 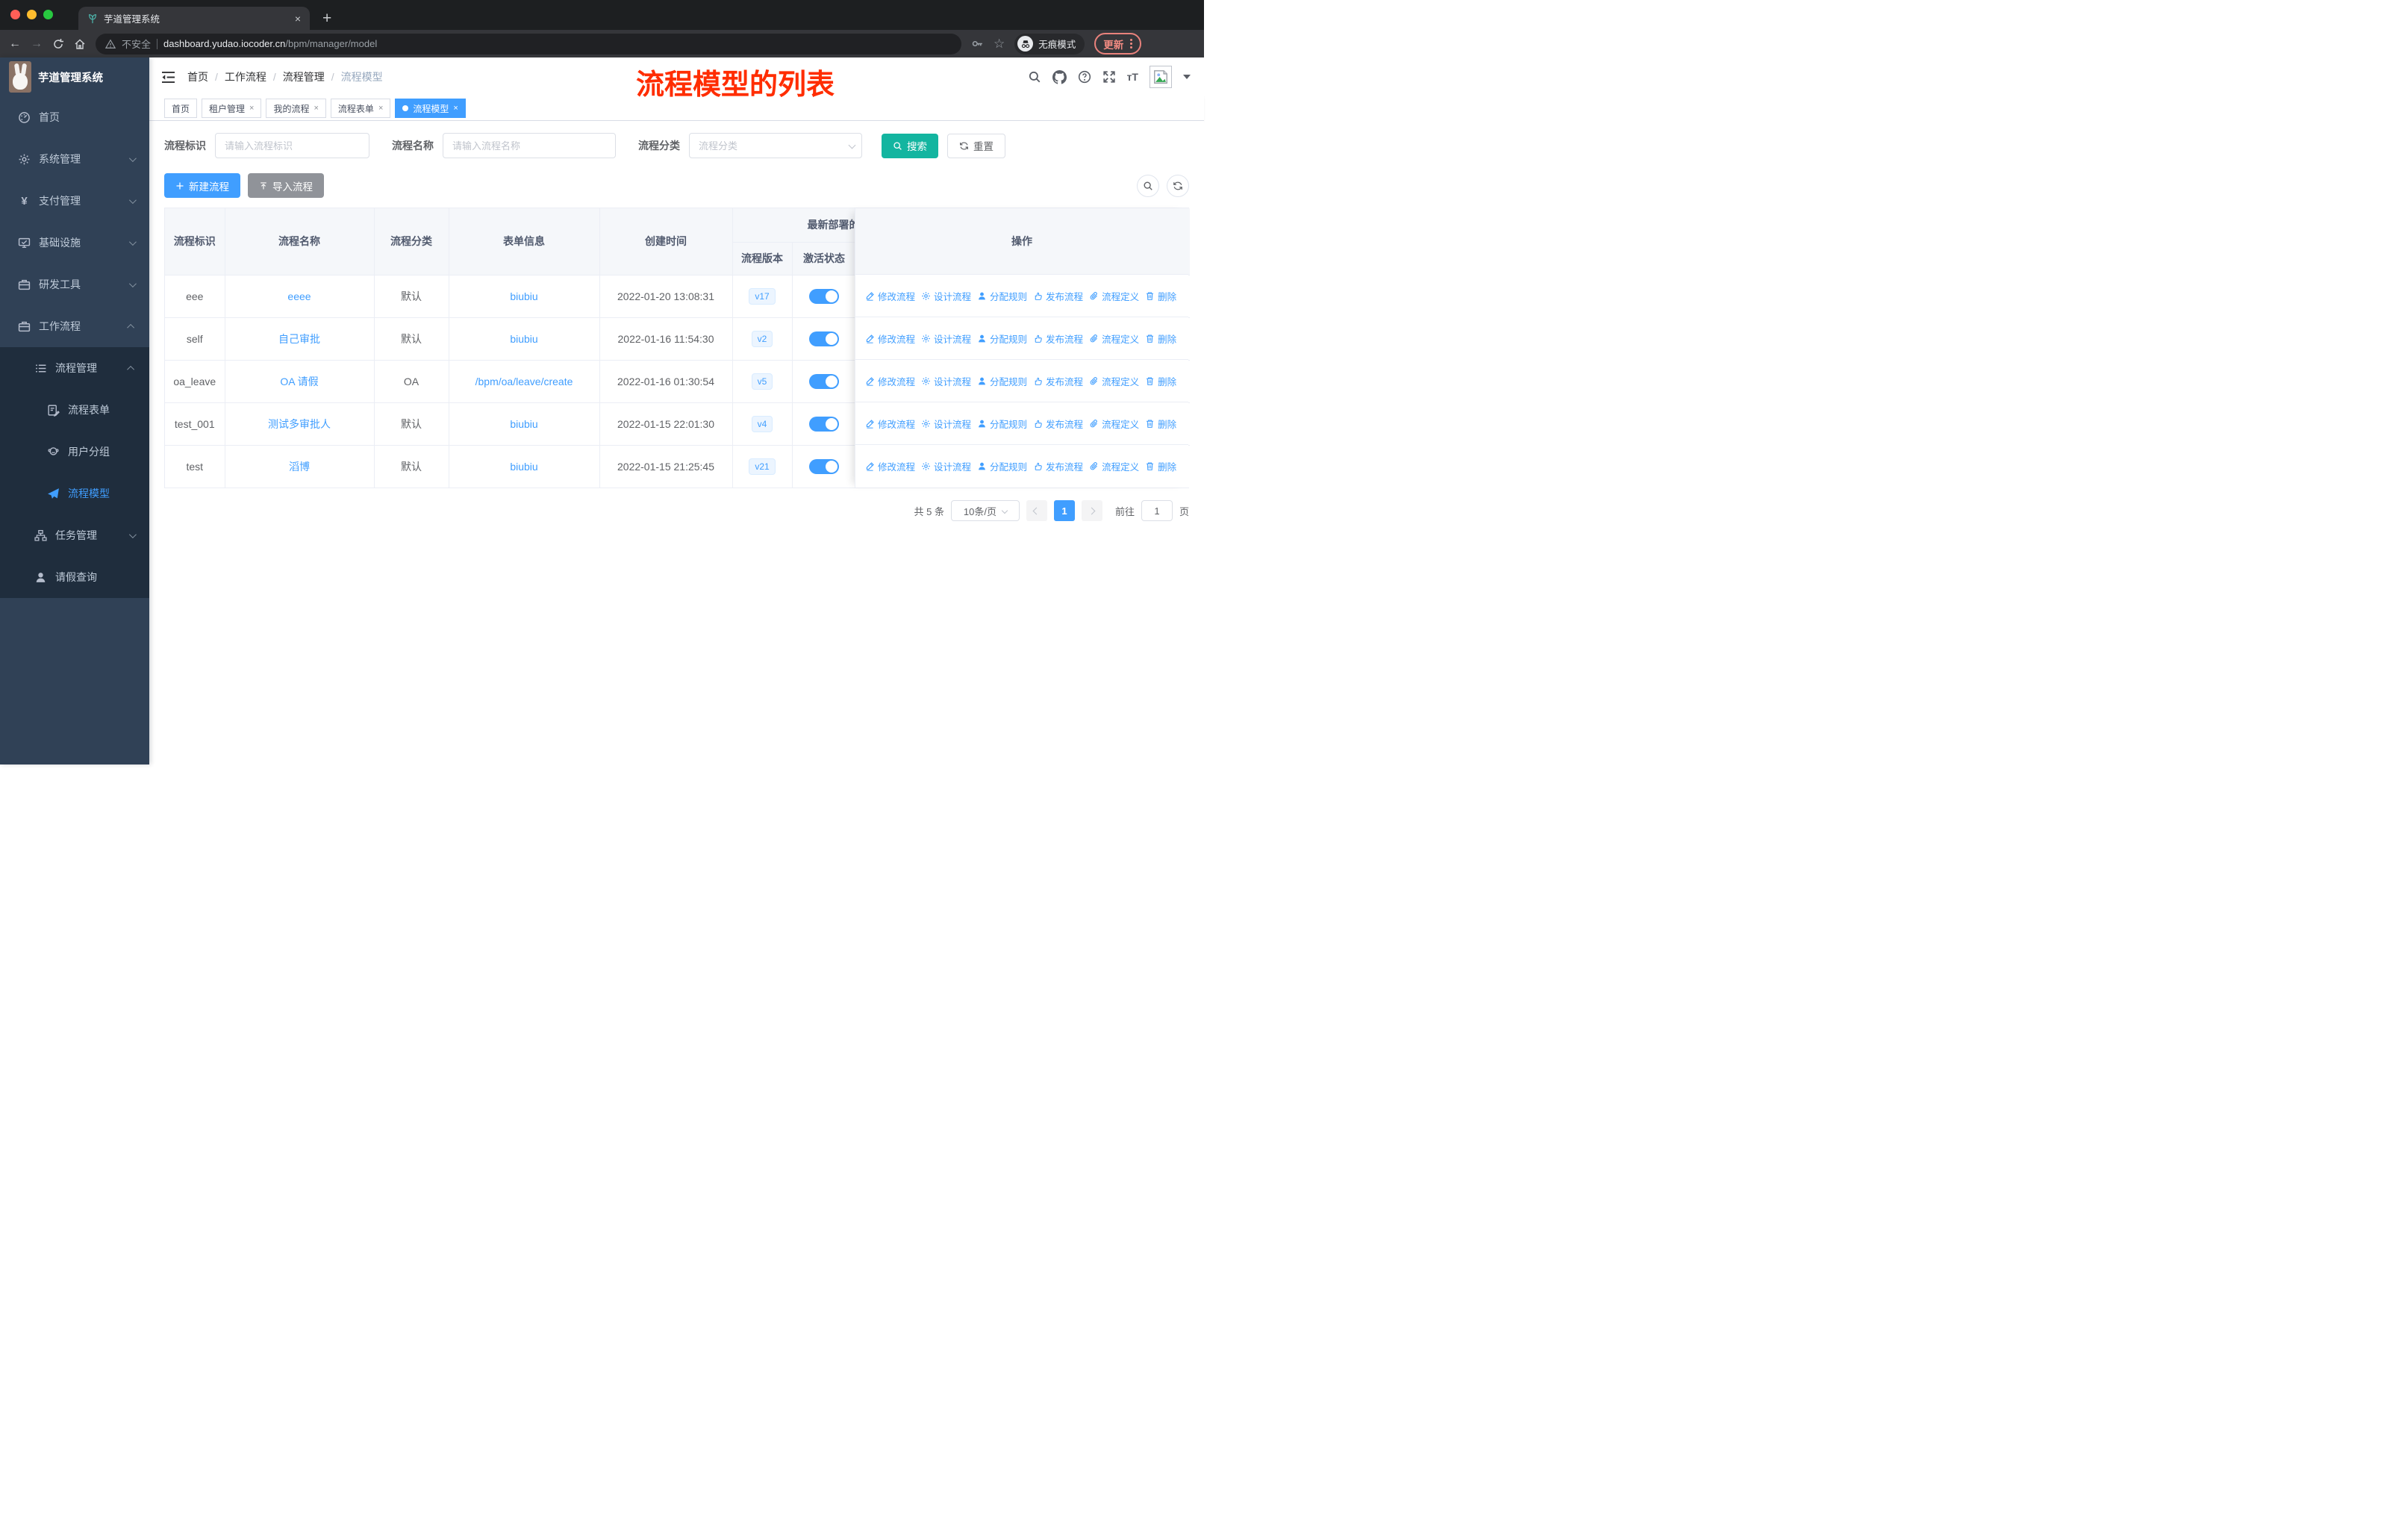 What do you see at coordinates (15, 44) in the screenshot?
I see `back-button: ←` at bounding box center [15, 44].